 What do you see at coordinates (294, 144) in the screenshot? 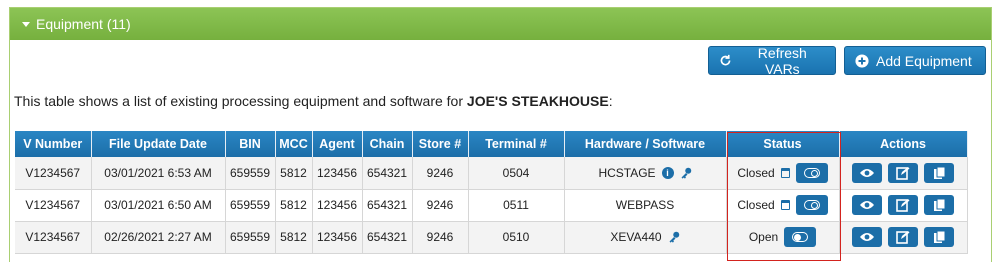
I see `col-mcc: MCC` at bounding box center [294, 144].